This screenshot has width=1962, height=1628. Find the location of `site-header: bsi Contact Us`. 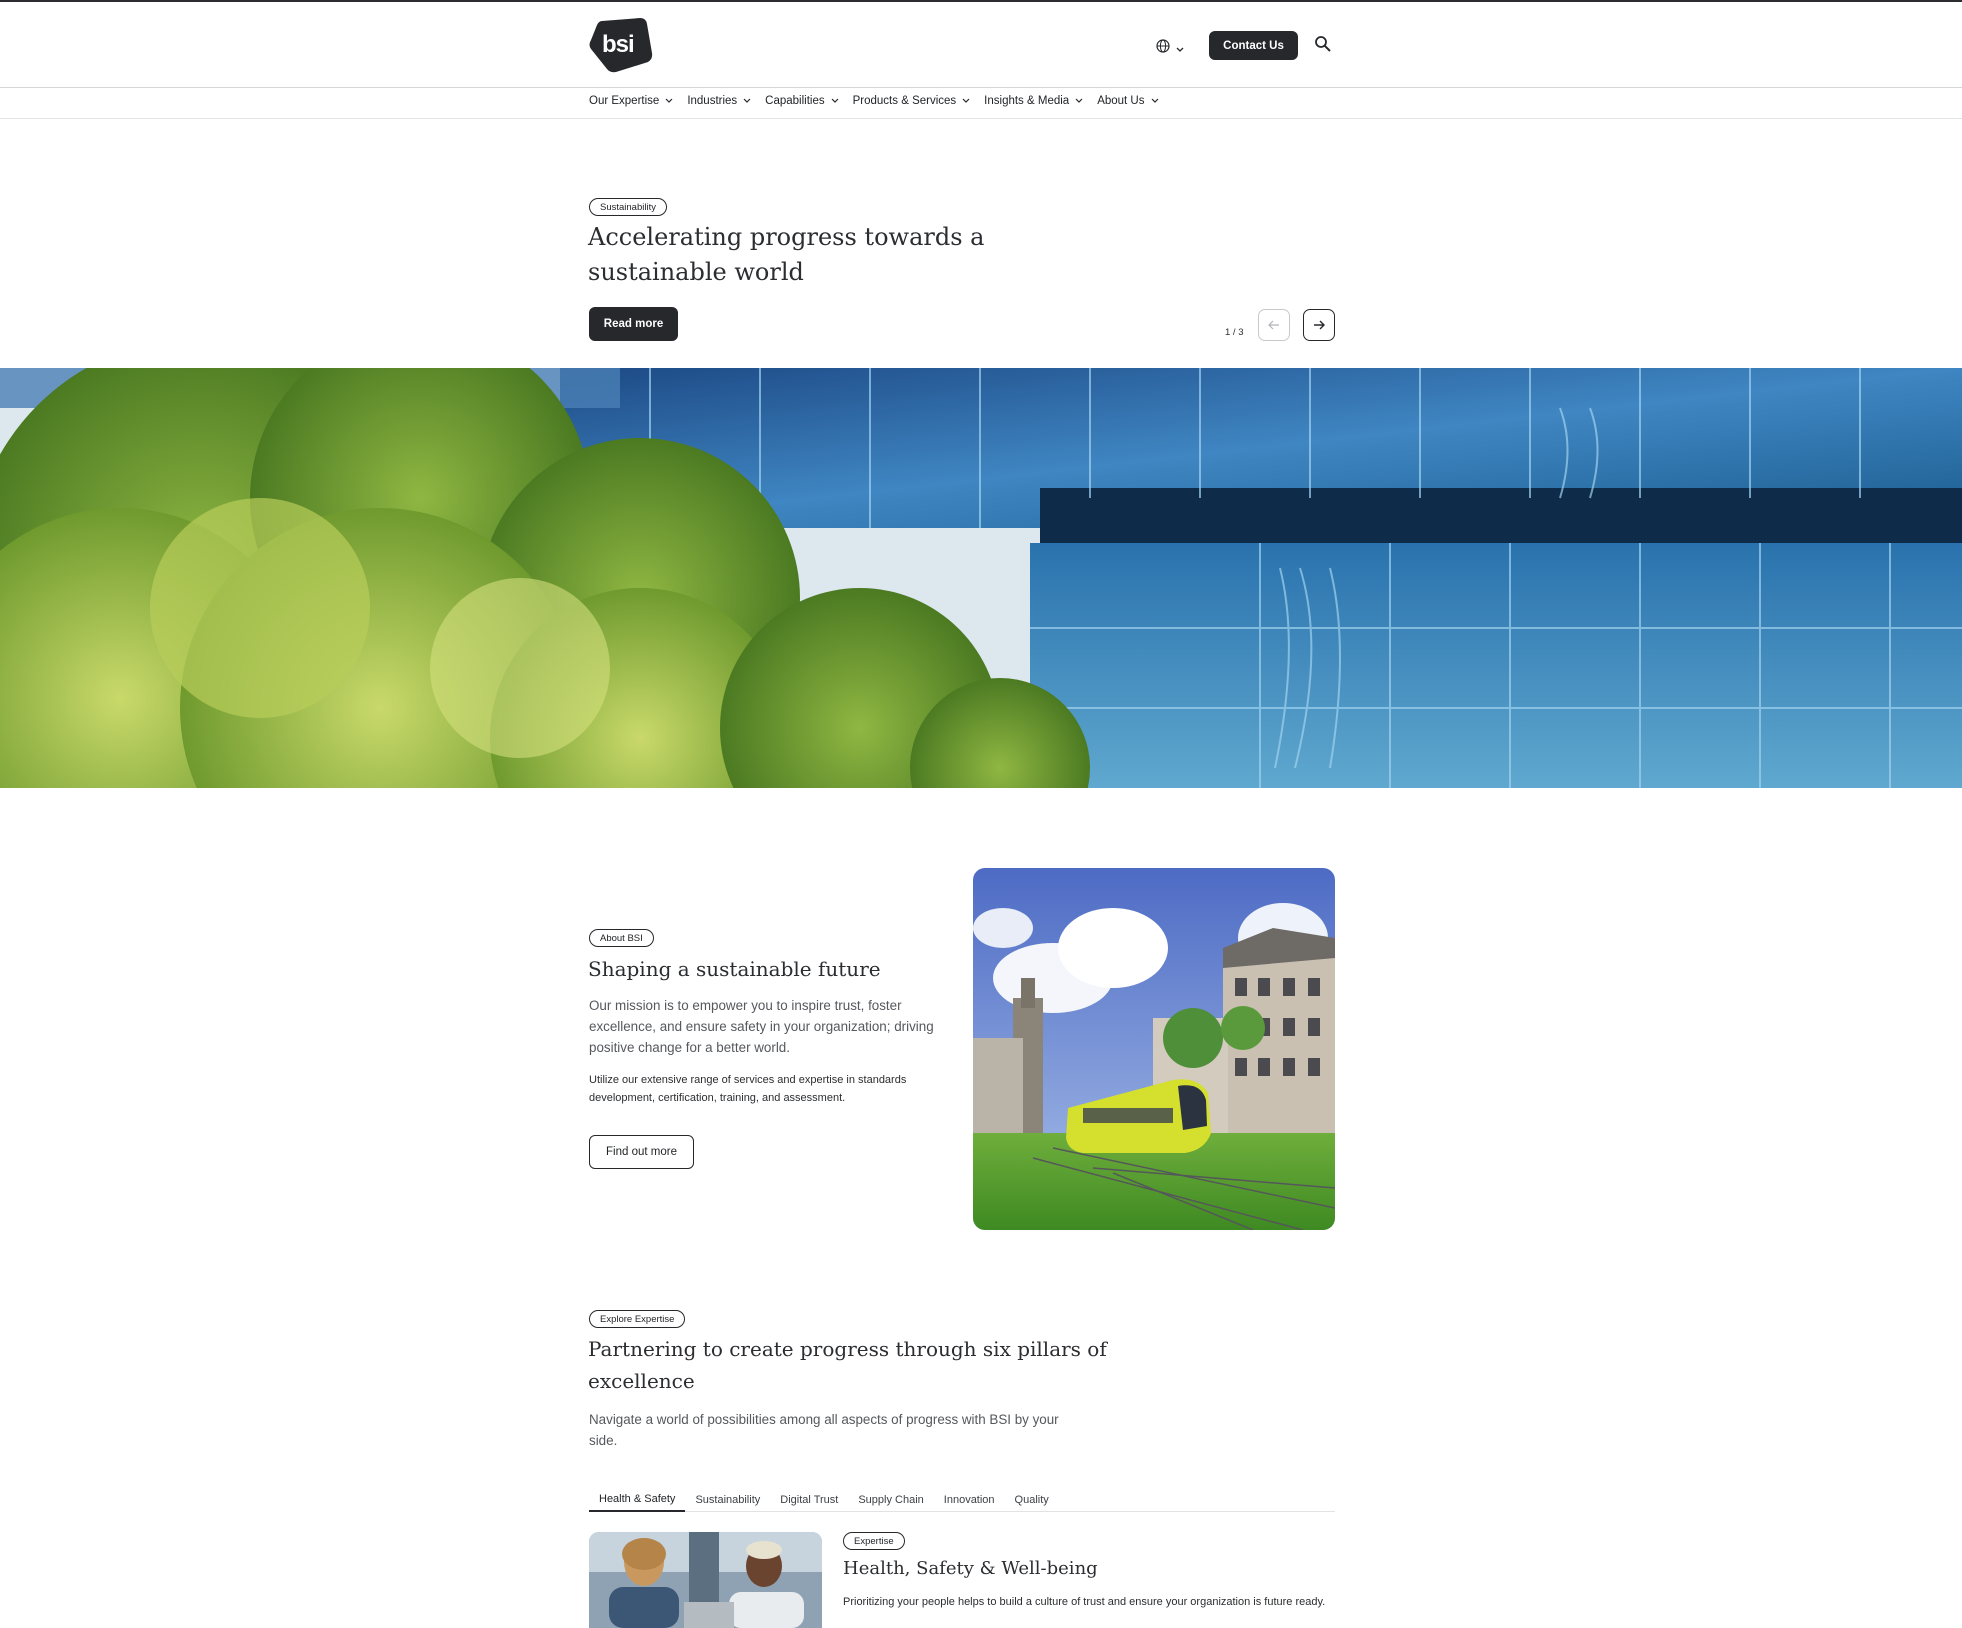

site-header: bsi Contact Us is located at coordinates (981, 45).